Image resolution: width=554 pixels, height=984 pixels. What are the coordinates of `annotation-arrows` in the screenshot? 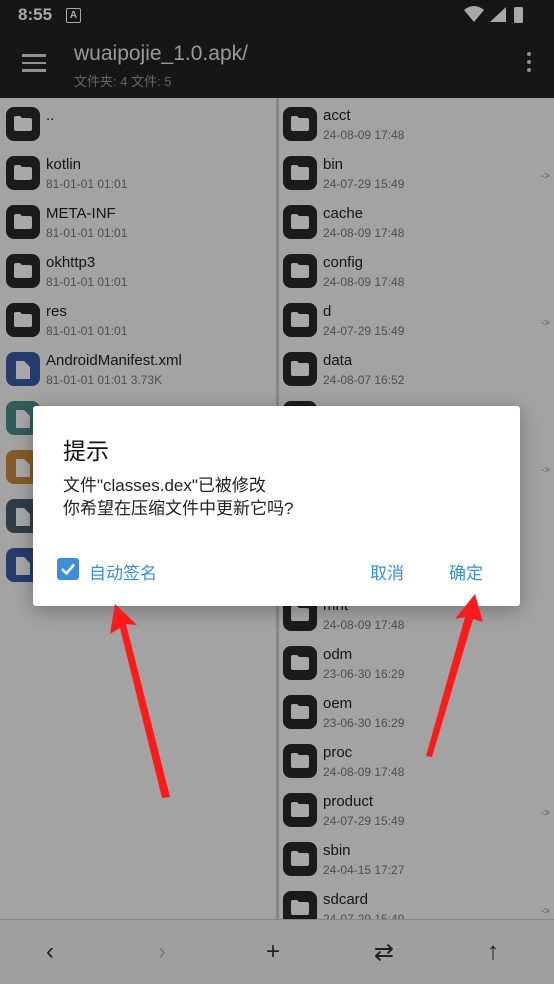 It's located at (296, 696).